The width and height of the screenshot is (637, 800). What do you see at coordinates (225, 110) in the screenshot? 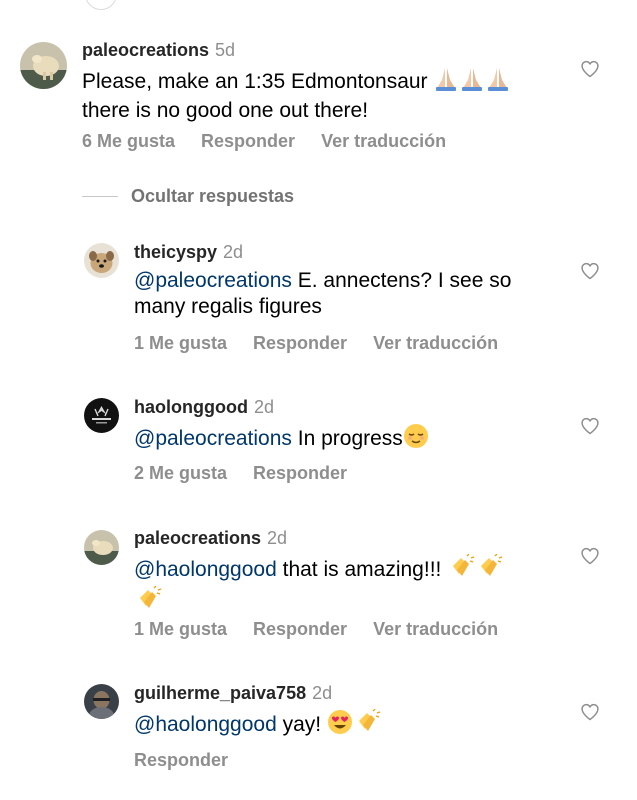
I see `comment-text-line2: there is no good one out there!` at bounding box center [225, 110].